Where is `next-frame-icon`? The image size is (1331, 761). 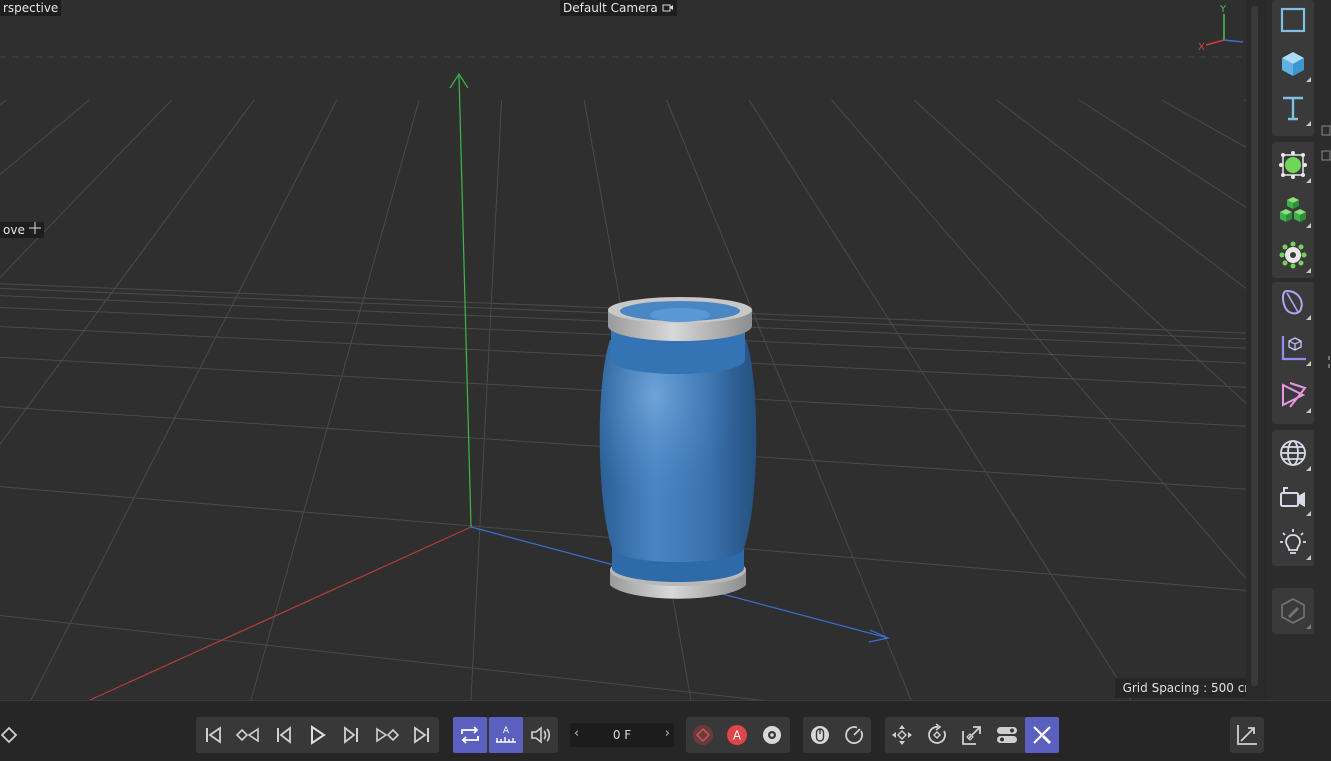 next-frame-icon is located at coordinates (351, 735).